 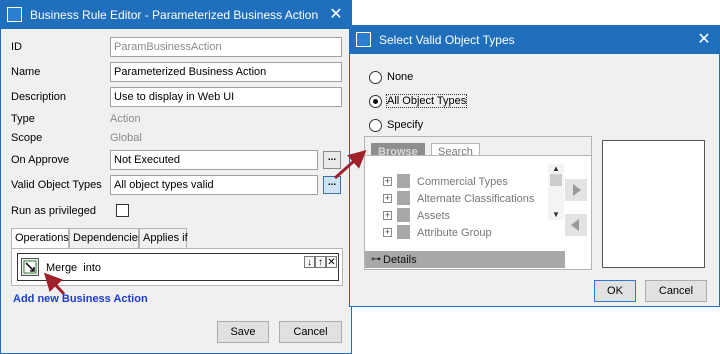 What do you see at coordinates (462, 182) in the screenshot?
I see `tree-item-label: Commercial Types` at bounding box center [462, 182].